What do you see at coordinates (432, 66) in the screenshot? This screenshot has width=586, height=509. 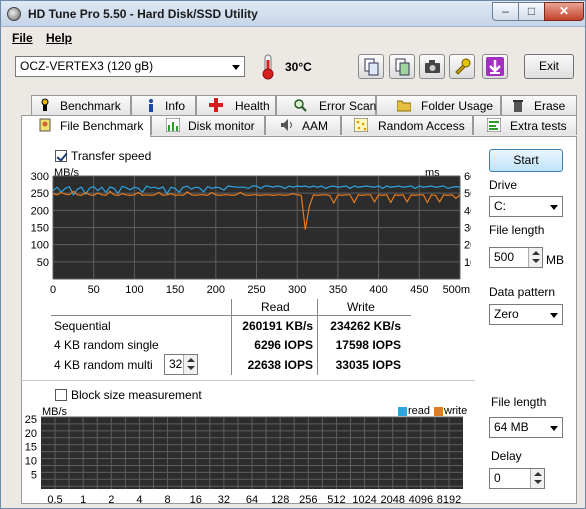 I see `screenshot-button` at bounding box center [432, 66].